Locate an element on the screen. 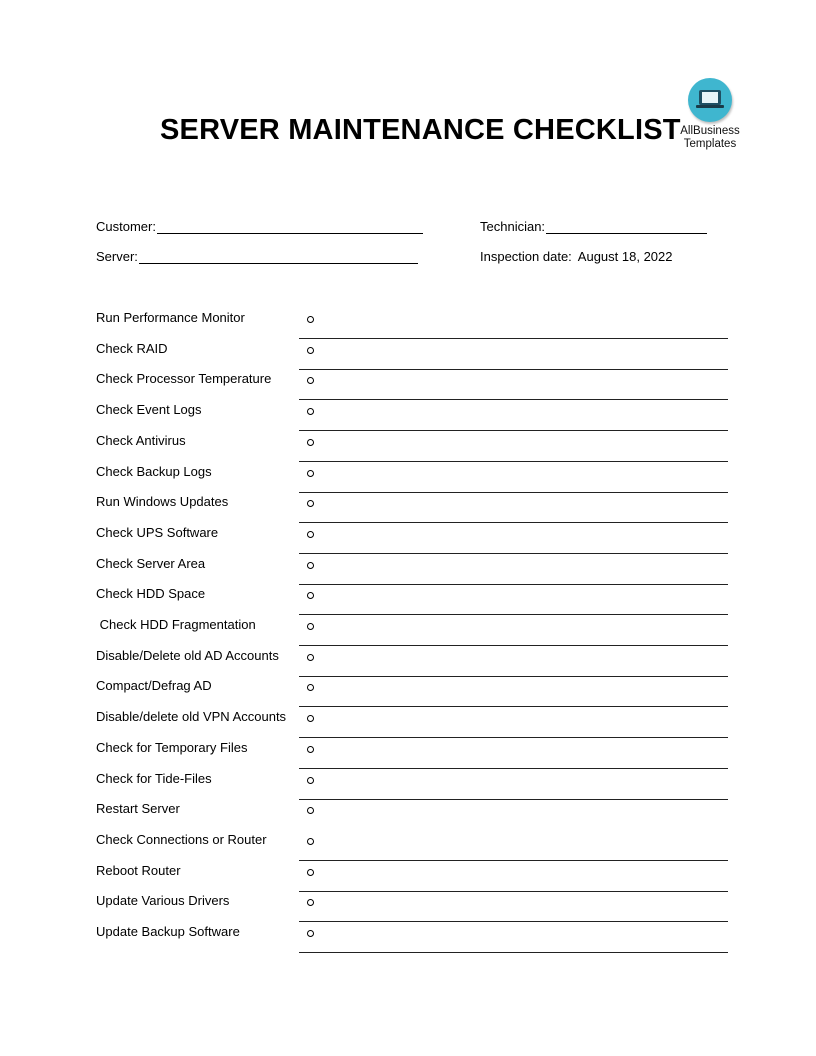 The width and height of the screenshot is (816, 1056). server-input is located at coordinates (278, 257).